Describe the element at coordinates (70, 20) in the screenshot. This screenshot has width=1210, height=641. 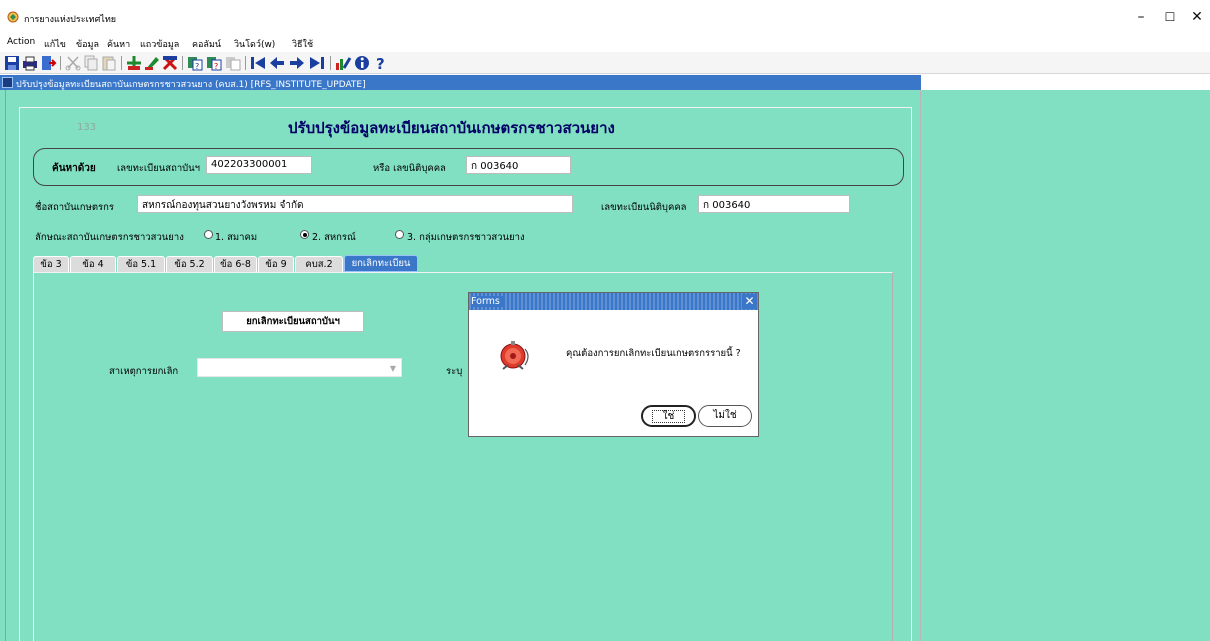
I see `app-title: การยางแห่งประเทศไทย` at that location.